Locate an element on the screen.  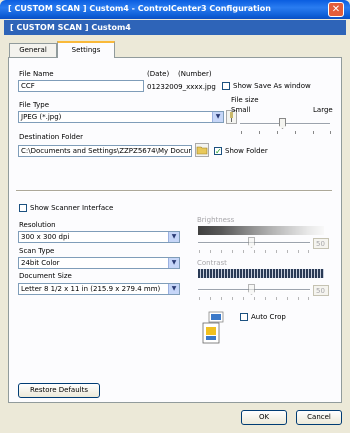
number-label: (Number) is located at coordinates (195, 74).